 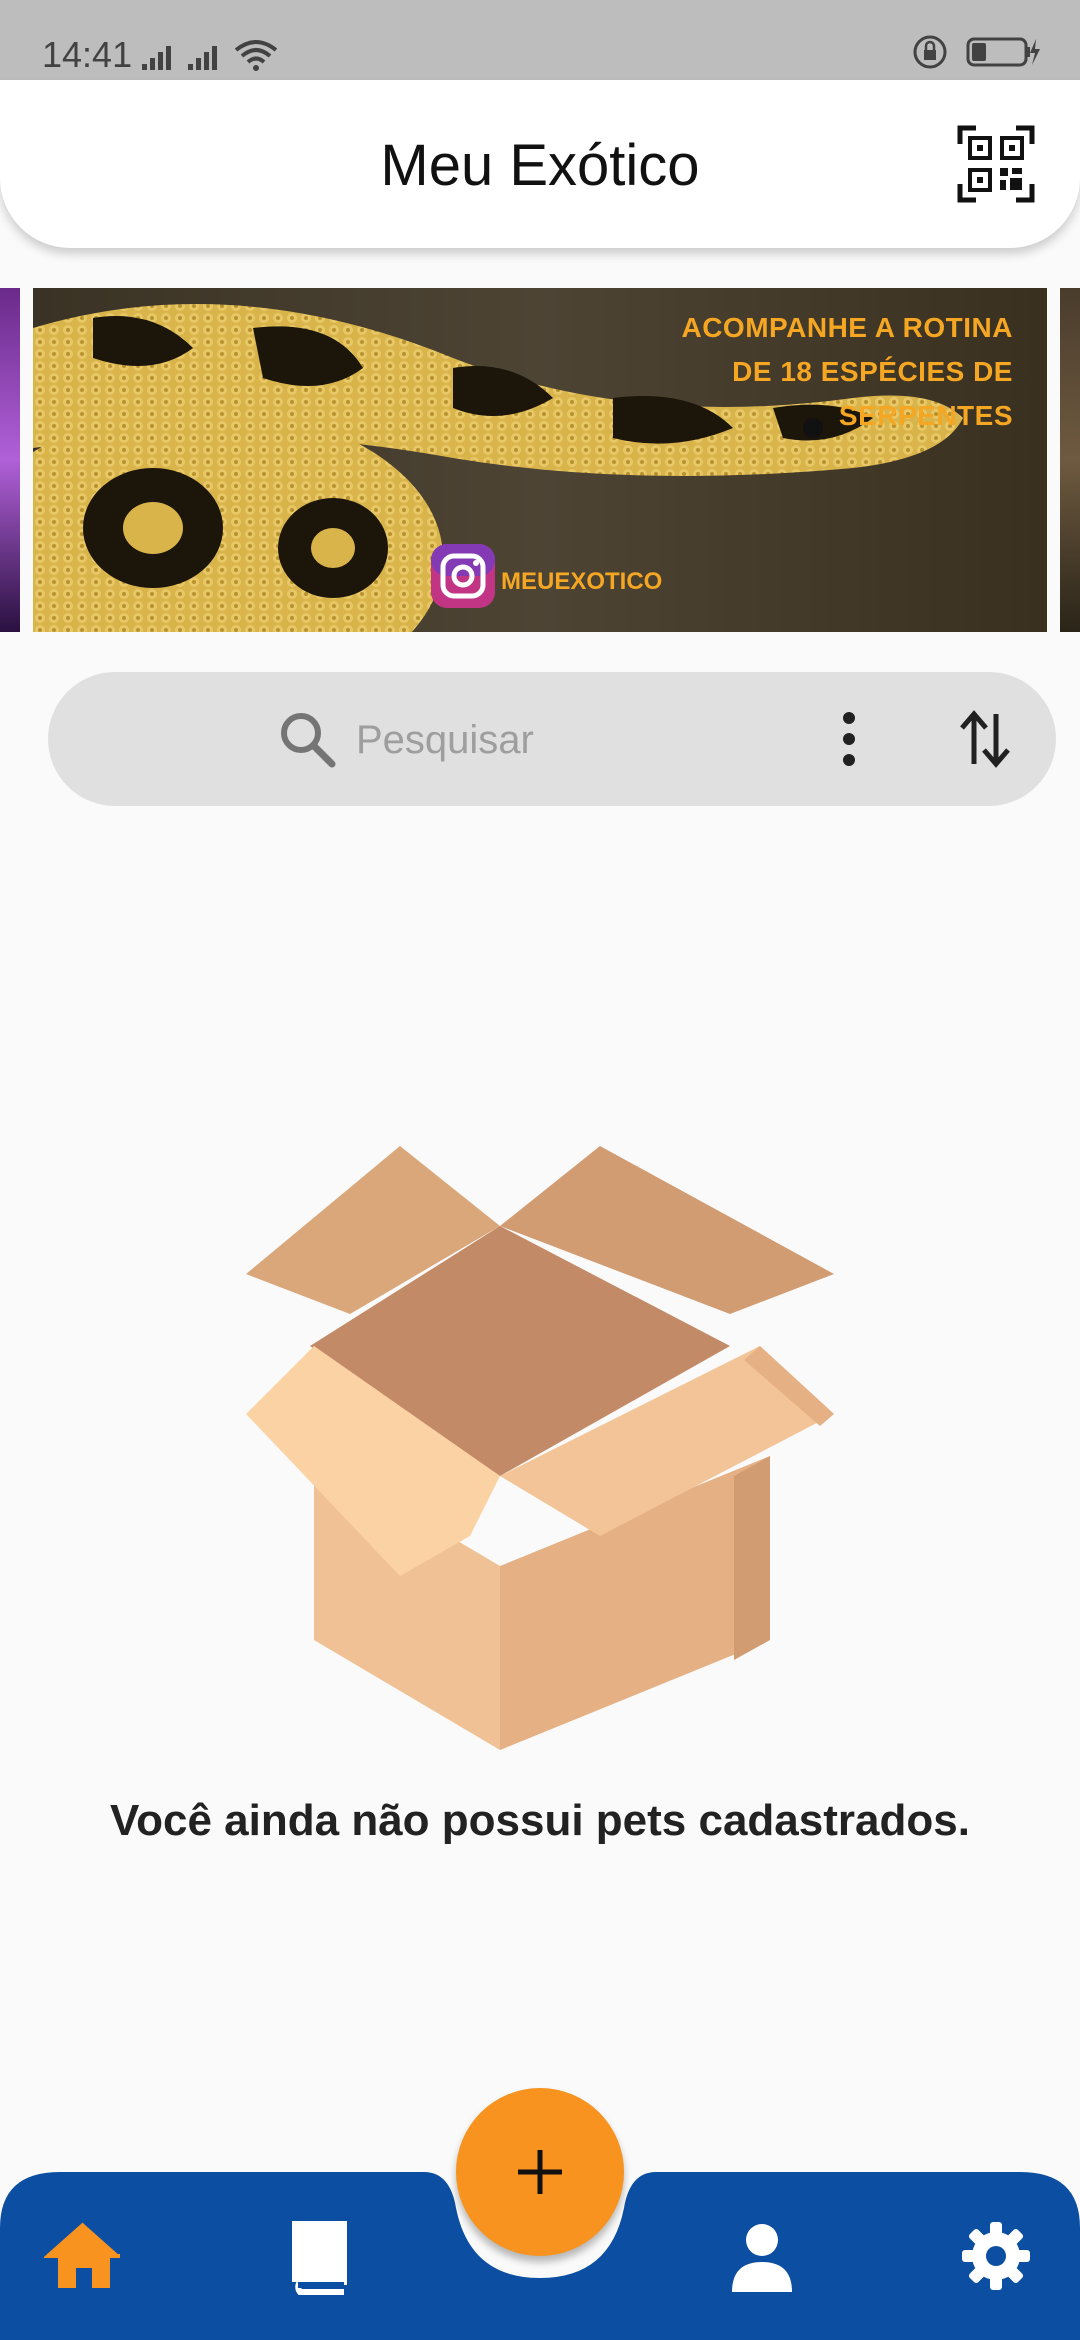 What do you see at coordinates (930, 52) in the screenshot?
I see `rotation-lock-icon` at bounding box center [930, 52].